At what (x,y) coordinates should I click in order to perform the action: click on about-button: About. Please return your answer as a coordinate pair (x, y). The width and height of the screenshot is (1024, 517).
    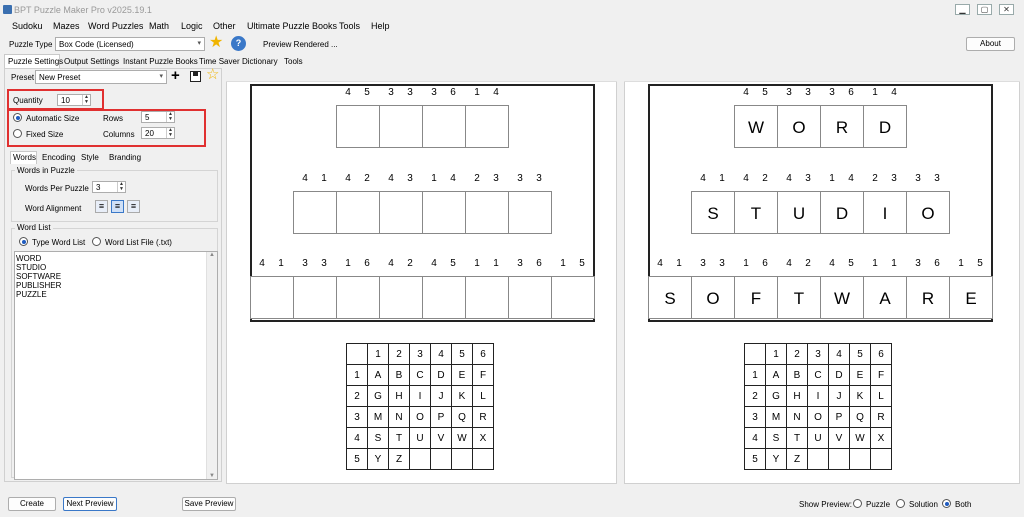
    Looking at the image, I should click on (990, 44).